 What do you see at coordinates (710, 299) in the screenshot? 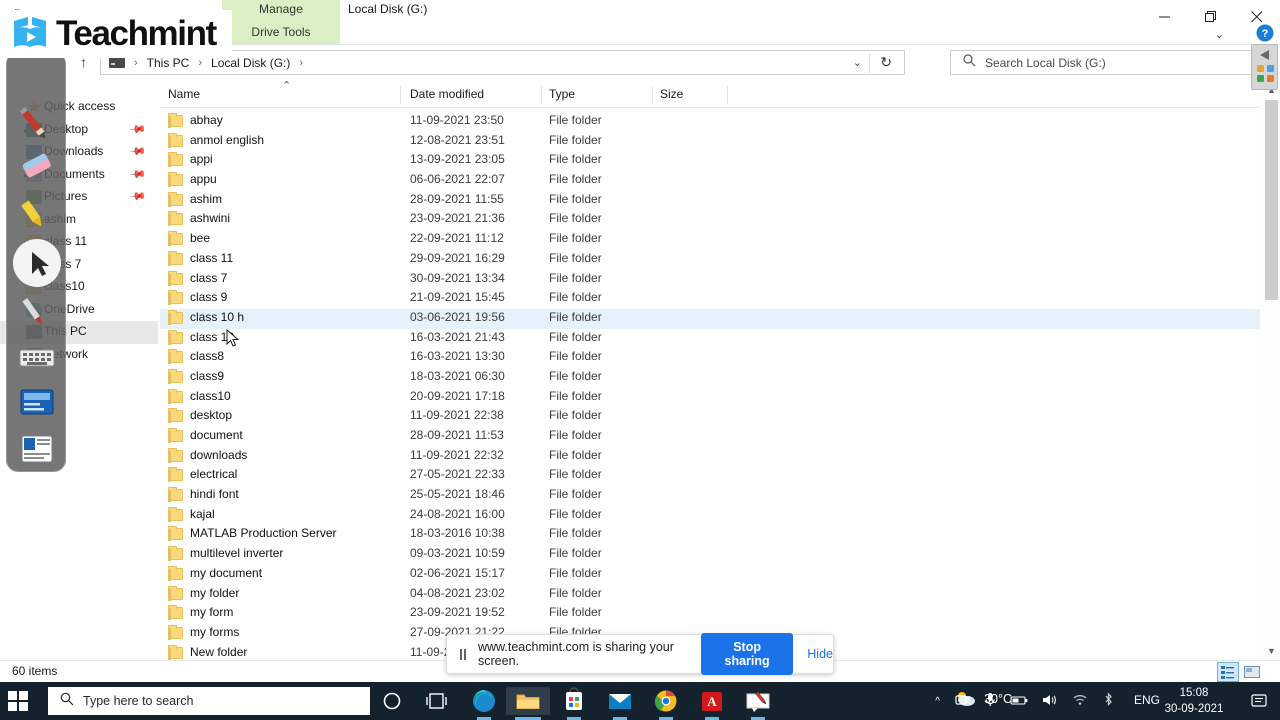
I see `file-row: class 9 21-09-2021 15:45 File folder` at bounding box center [710, 299].